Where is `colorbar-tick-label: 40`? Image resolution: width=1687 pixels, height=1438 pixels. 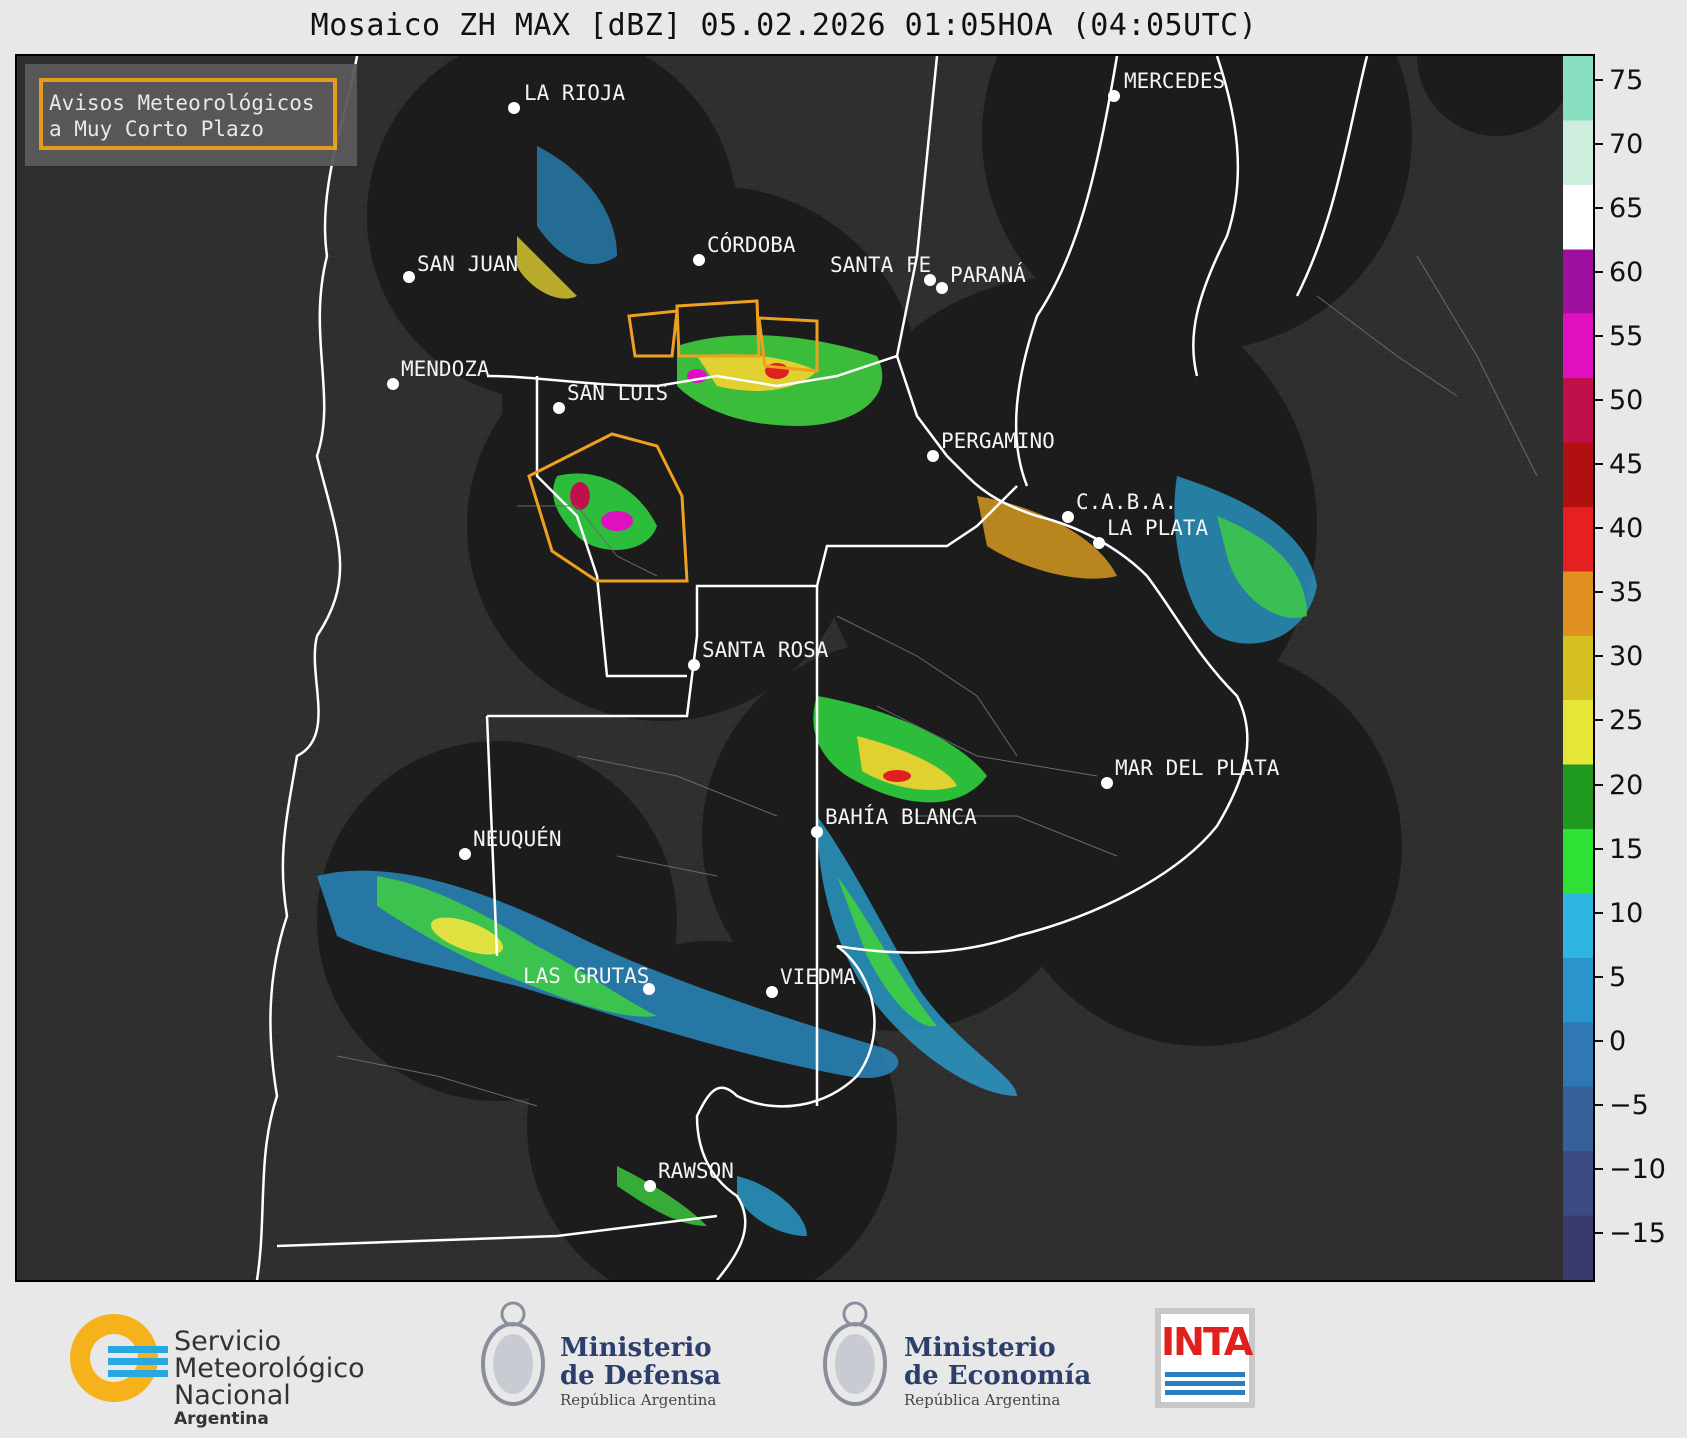 colorbar-tick-label: 40 is located at coordinates (1626, 529).